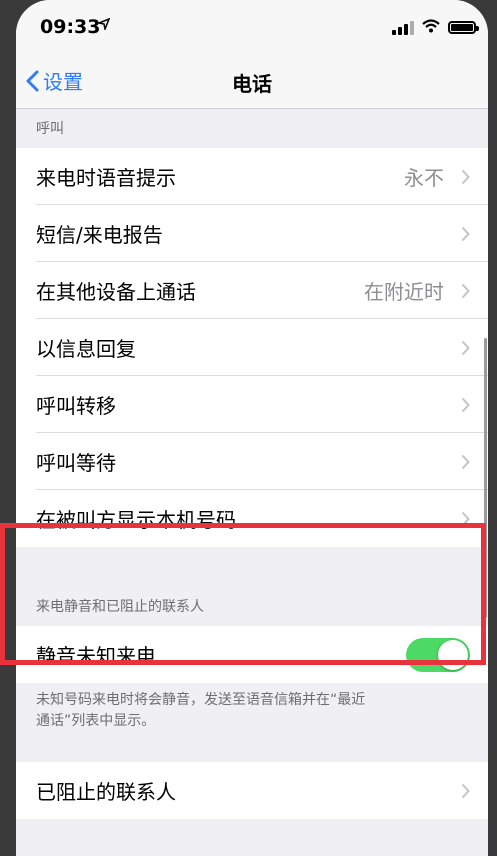 The width and height of the screenshot is (497, 856). Describe the element at coordinates (252, 84) in the screenshot. I see `page-title: 电话` at that location.